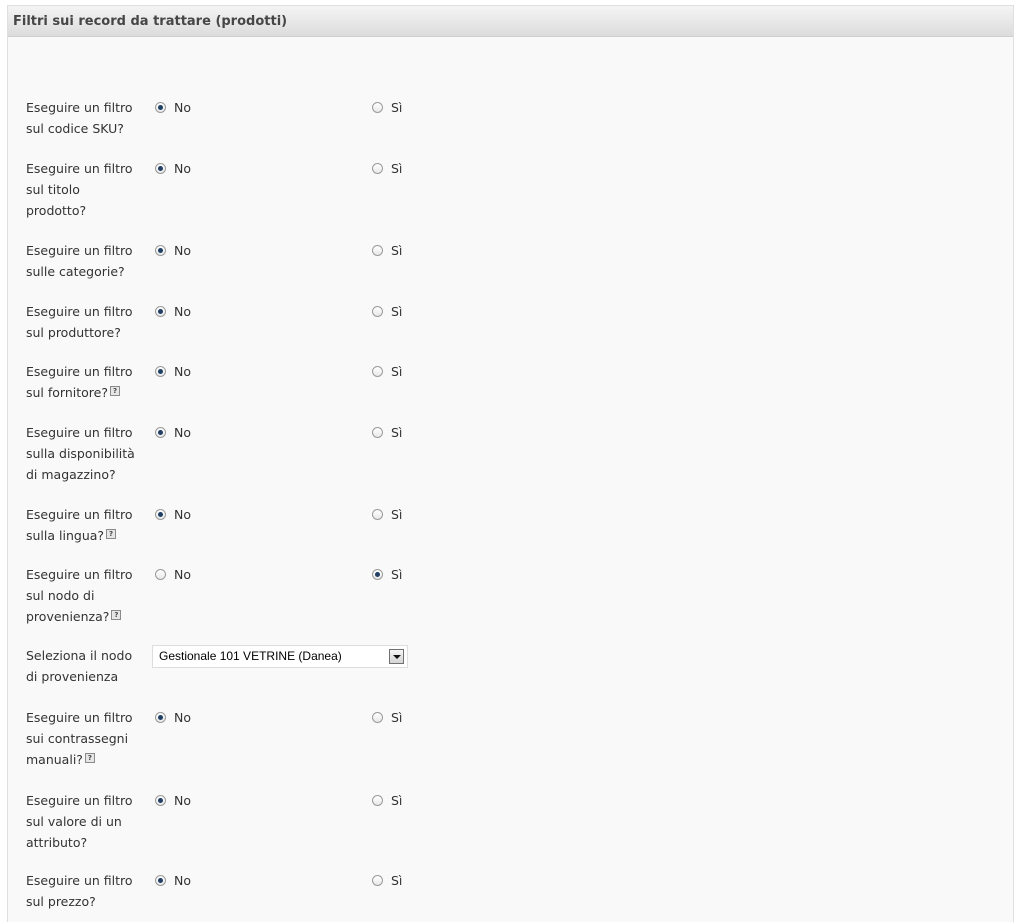 This screenshot has width=1022, height=922. What do you see at coordinates (87, 189) in the screenshot?
I see `filter-label: Eseguire un filtro sul titolo prodotto?` at bounding box center [87, 189].